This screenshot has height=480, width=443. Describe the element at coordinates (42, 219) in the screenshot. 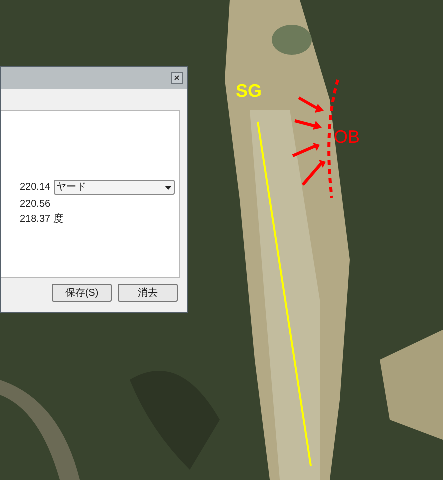

I see `heading-value: 218.37 度` at that location.